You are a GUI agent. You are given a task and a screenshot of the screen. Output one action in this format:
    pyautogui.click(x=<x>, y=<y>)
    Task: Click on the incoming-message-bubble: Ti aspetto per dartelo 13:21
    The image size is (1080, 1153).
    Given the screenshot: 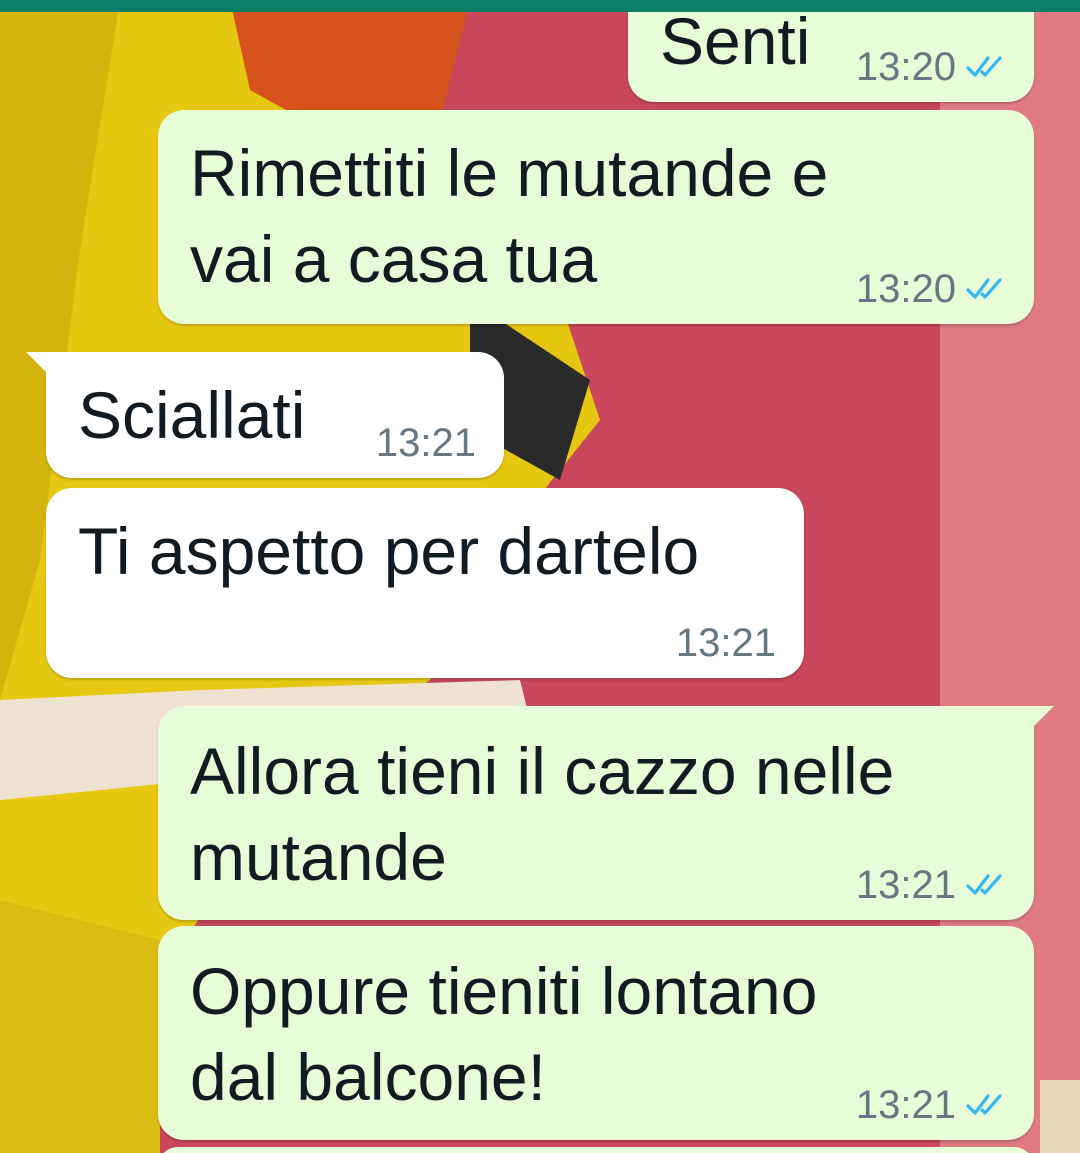 What is the action you would take?
    pyautogui.click(x=425, y=583)
    